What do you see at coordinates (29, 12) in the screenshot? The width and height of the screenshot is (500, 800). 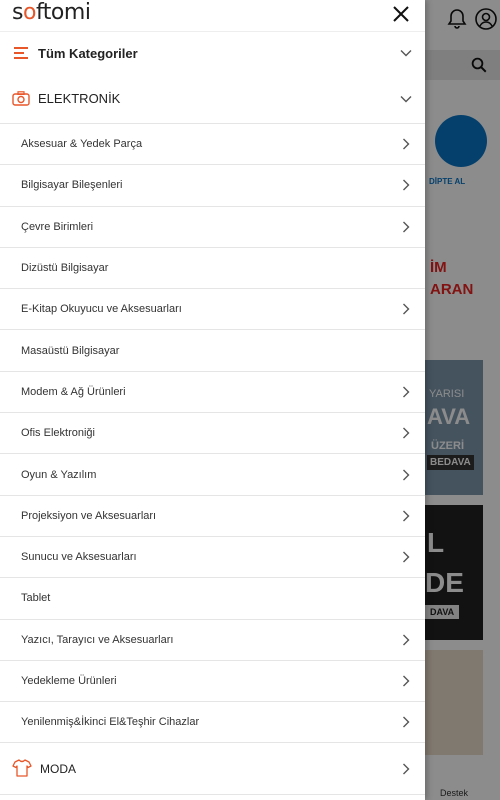 I see `logo-part-o: o` at bounding box center [29, 12].